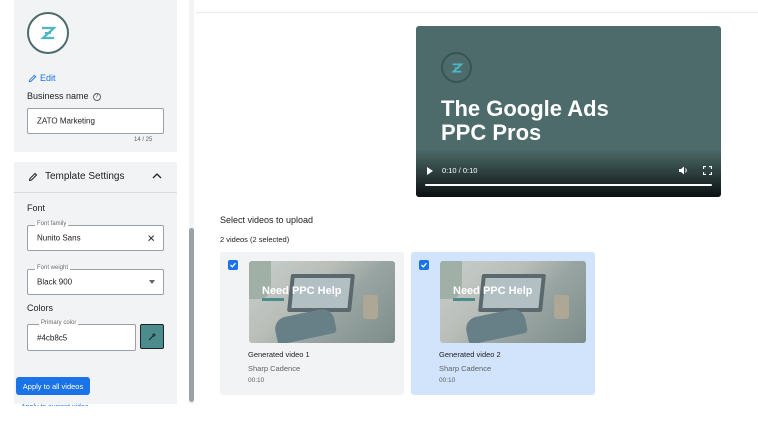  Describe the element at coordinates (66, 121) in the screenshot. I see `business-name-value: ZATO Marketing` at that location.